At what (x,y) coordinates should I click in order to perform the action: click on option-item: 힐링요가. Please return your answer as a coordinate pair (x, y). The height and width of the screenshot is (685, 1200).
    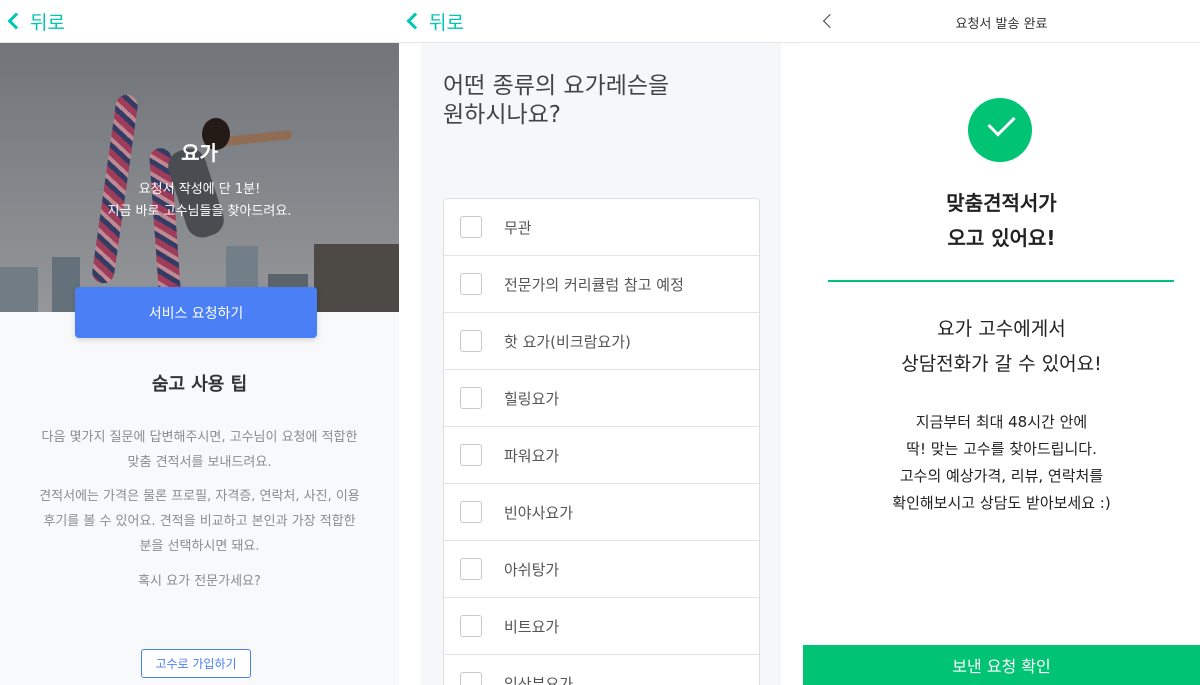
    Looking at the image, I should click on (601, 398).